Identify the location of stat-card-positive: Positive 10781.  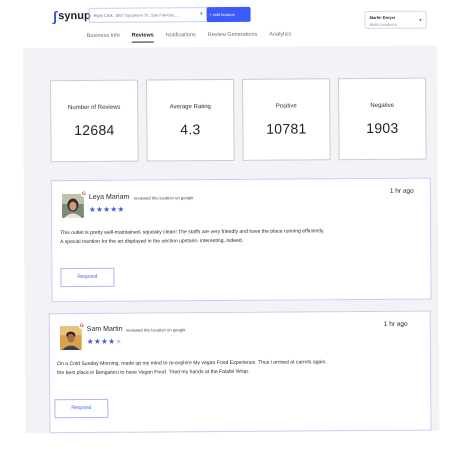
(286, 119).